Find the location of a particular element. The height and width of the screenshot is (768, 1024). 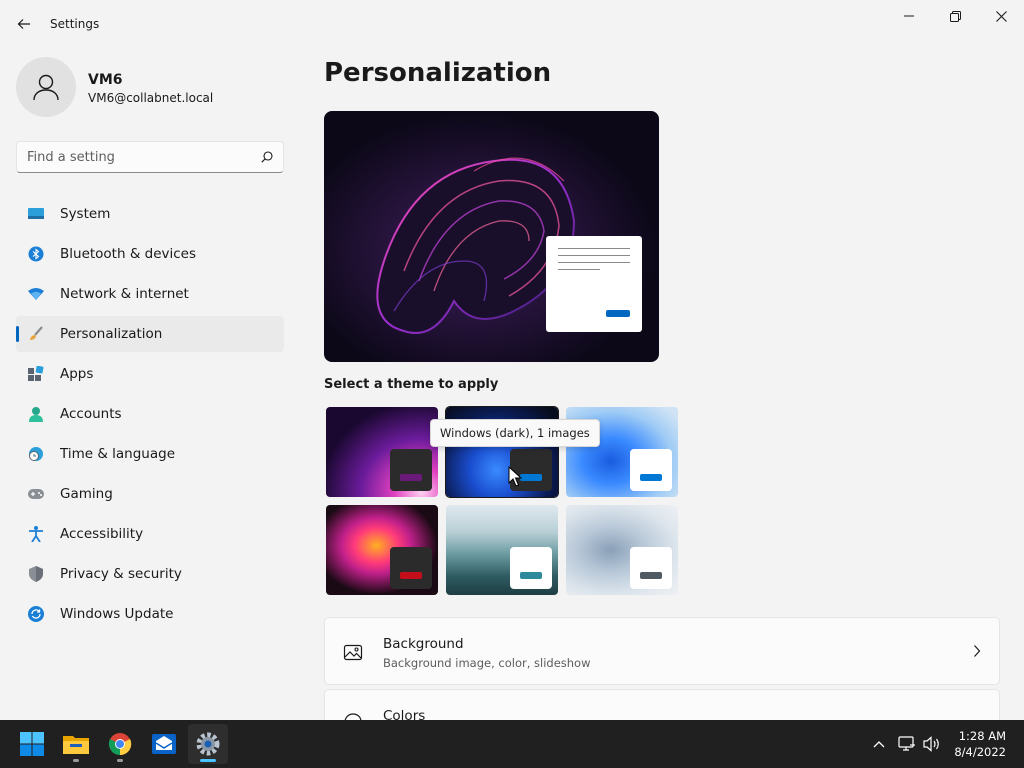

taskbar: 1:28 AM 8/4/2022 is located at coordinates (512, 744).